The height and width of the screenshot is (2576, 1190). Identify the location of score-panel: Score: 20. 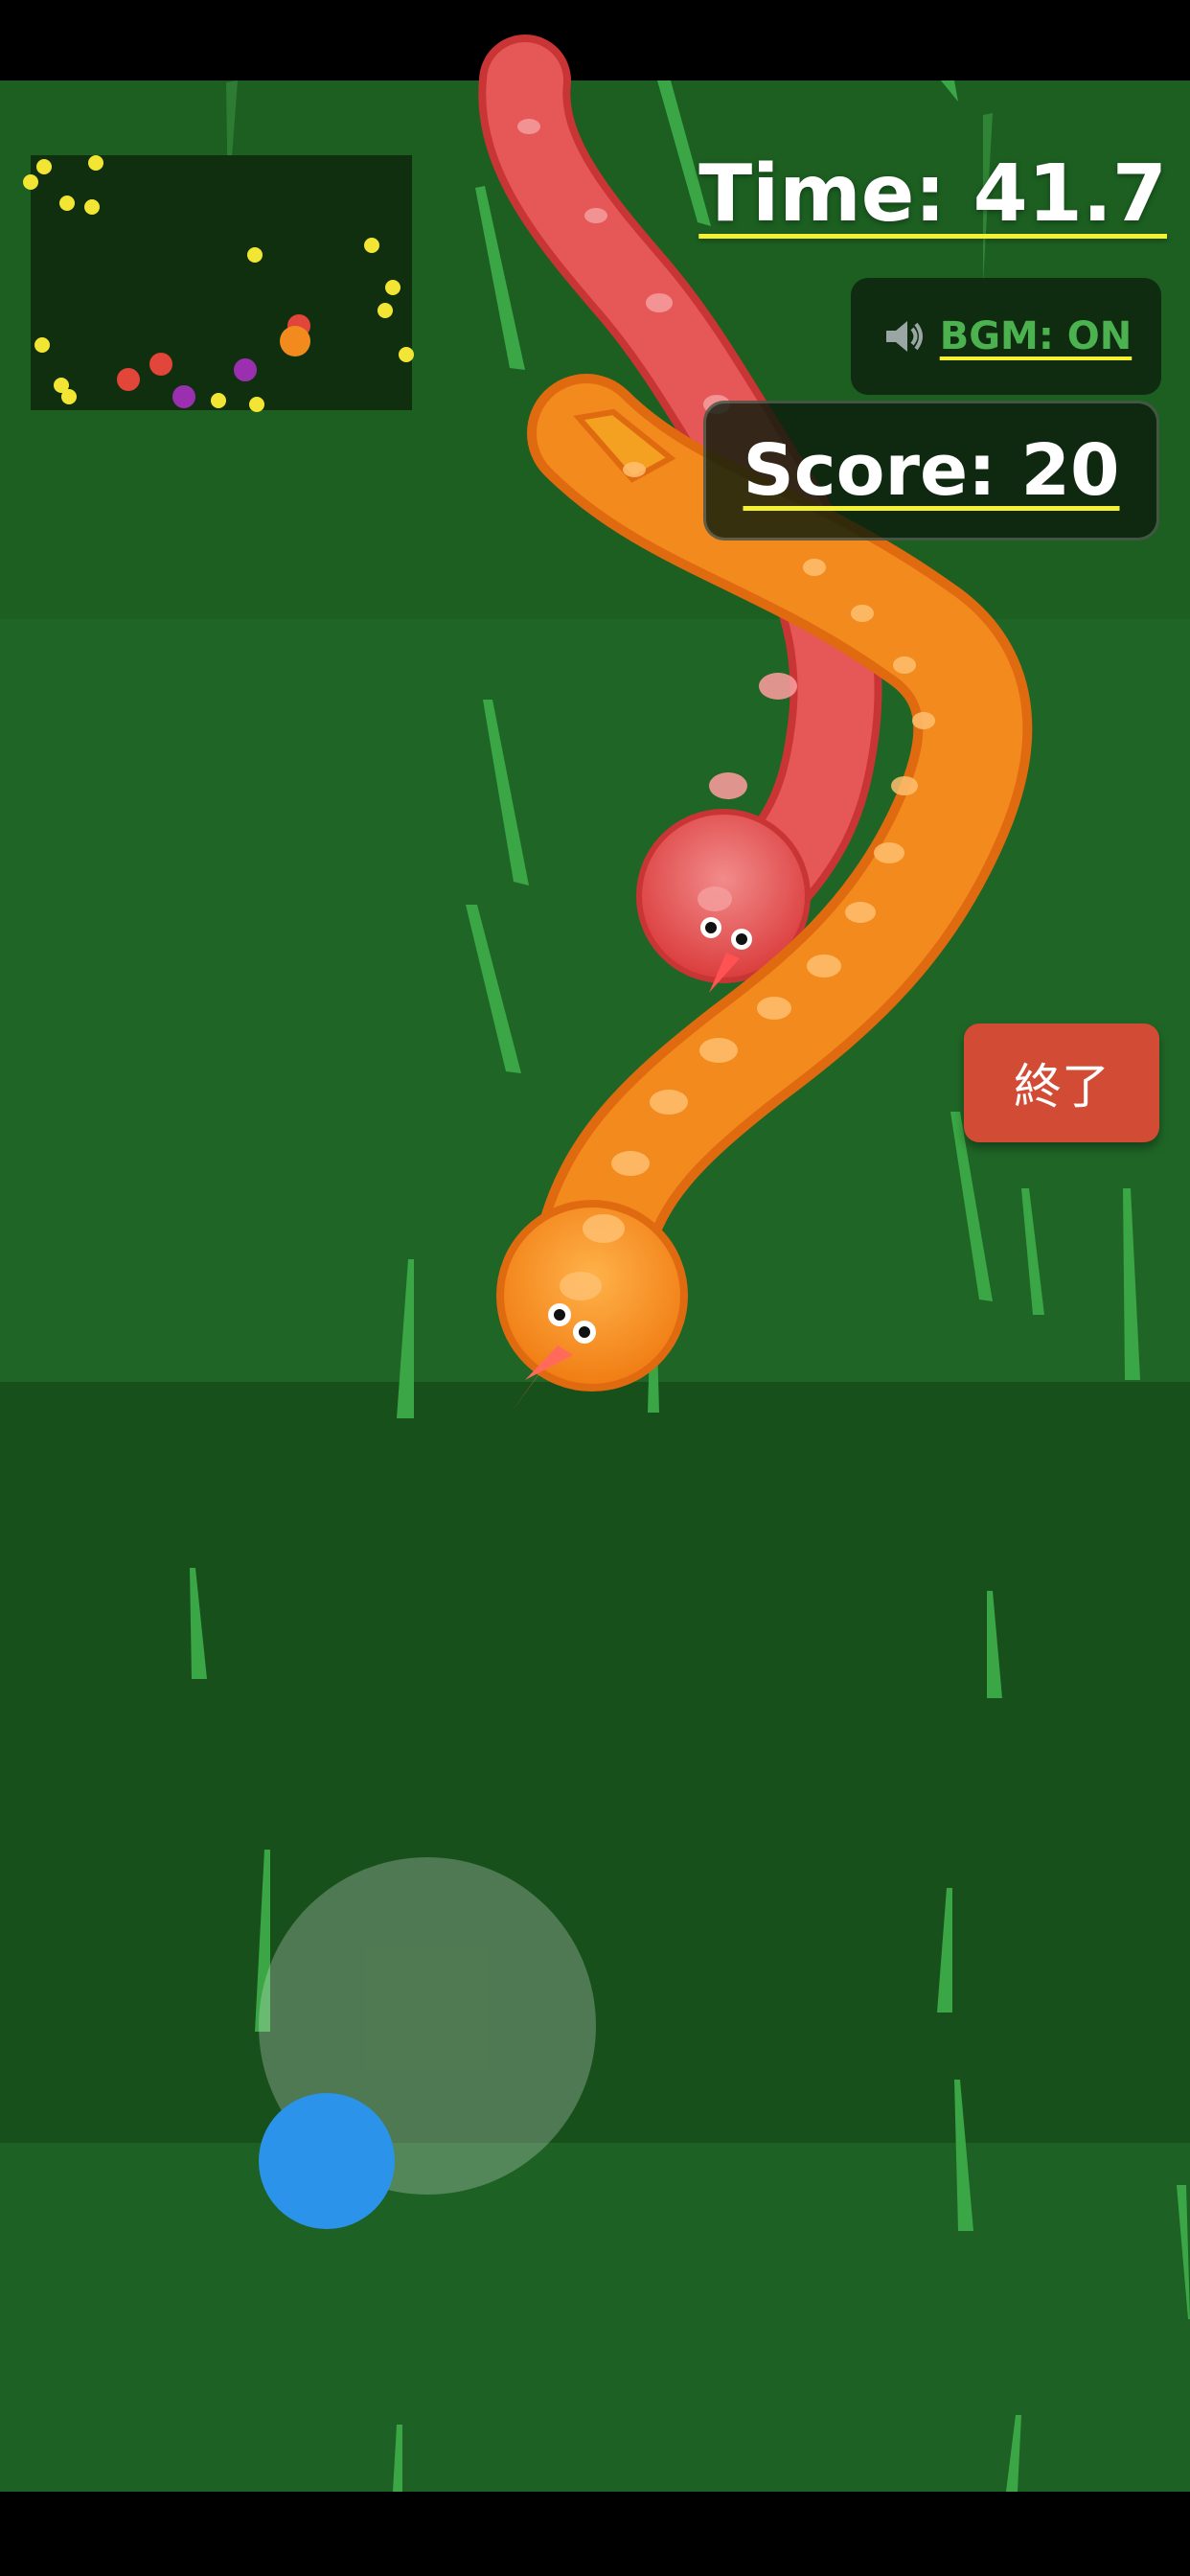
(931, 470).